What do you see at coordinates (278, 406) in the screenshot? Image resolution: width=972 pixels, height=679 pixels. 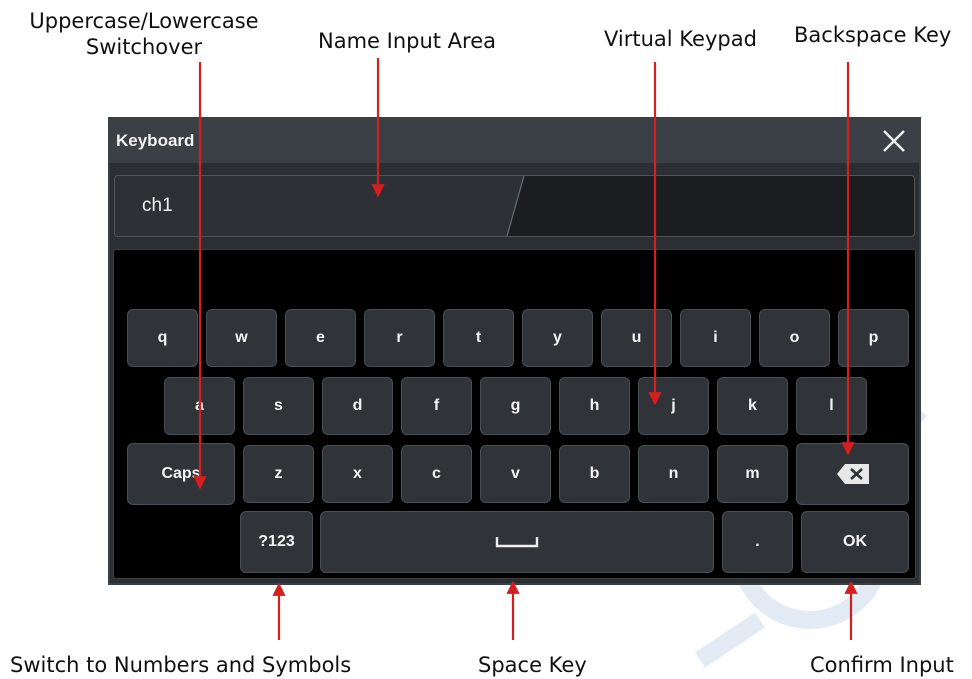 I see `key-s: s` at bounding box center [278, 406].